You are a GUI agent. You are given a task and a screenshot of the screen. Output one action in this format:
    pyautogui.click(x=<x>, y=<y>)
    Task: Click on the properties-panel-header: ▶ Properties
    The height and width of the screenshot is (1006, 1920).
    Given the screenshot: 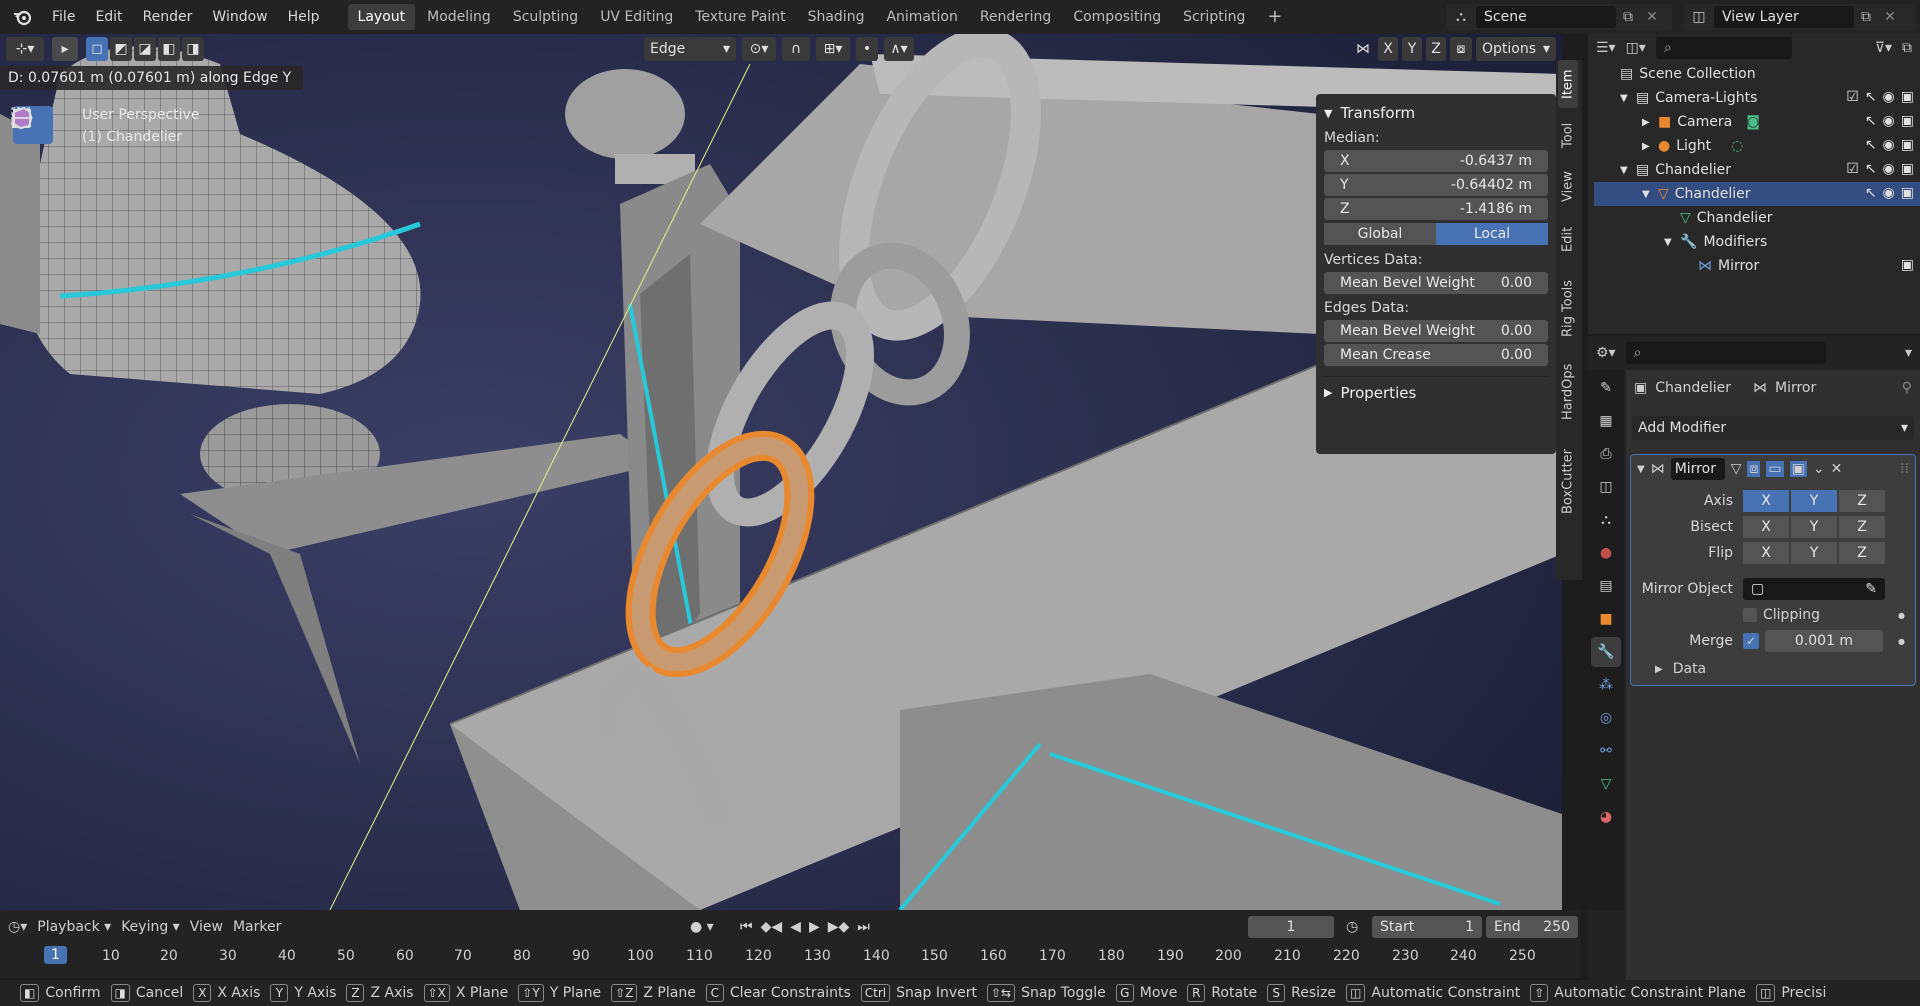 What is the action you would take?
    pyautogui.click(x=1436, y=389)
    